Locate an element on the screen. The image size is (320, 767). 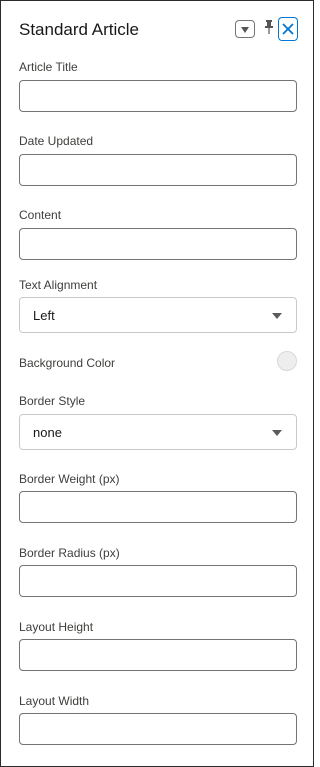
article-title-label: Article Title is located at coordinates (48, 67).